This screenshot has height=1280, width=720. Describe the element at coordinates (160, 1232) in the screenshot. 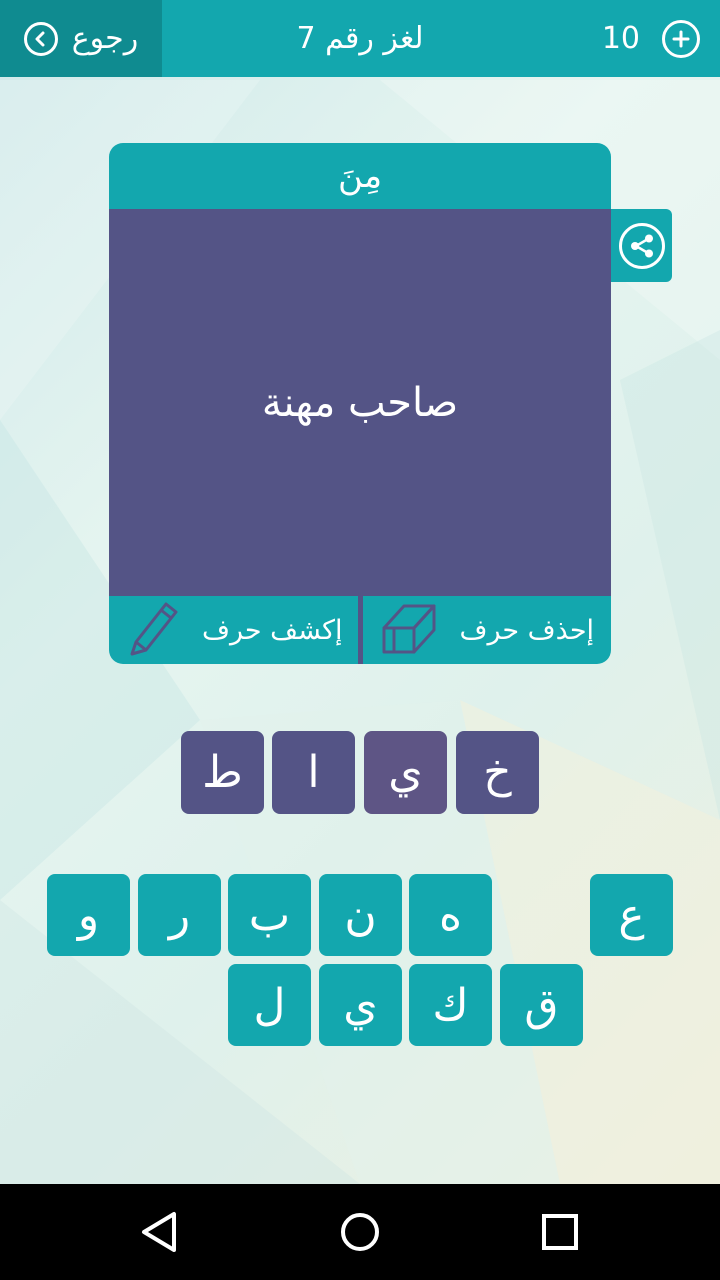

I see `back-triangle-icon` at that location.